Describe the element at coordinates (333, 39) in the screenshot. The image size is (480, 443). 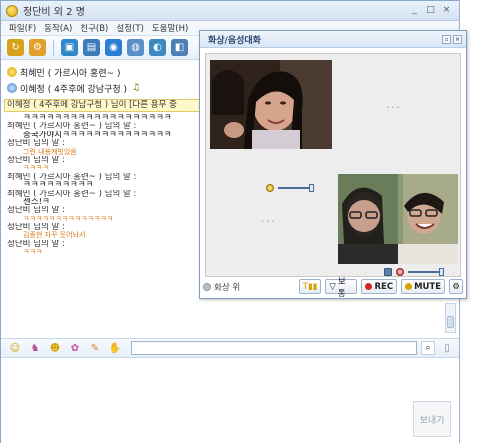
I see `video-panel-header: 화상/음성대화 ▫ ×` at that location.